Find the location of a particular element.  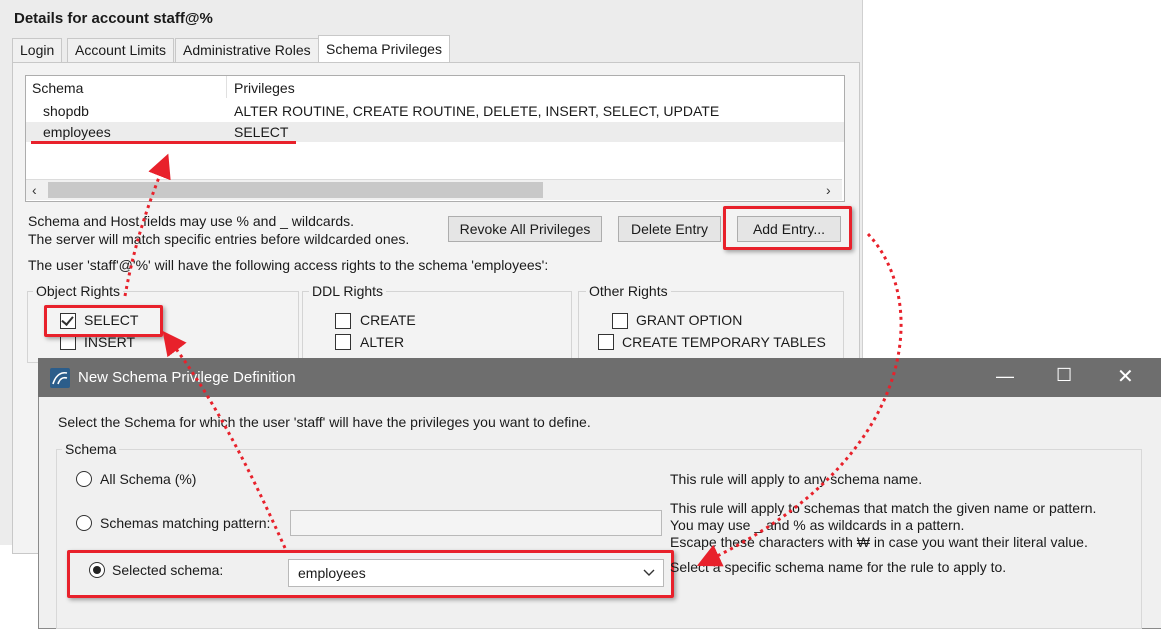

arrow-select-to-employees is located at coordinates (147, 225).